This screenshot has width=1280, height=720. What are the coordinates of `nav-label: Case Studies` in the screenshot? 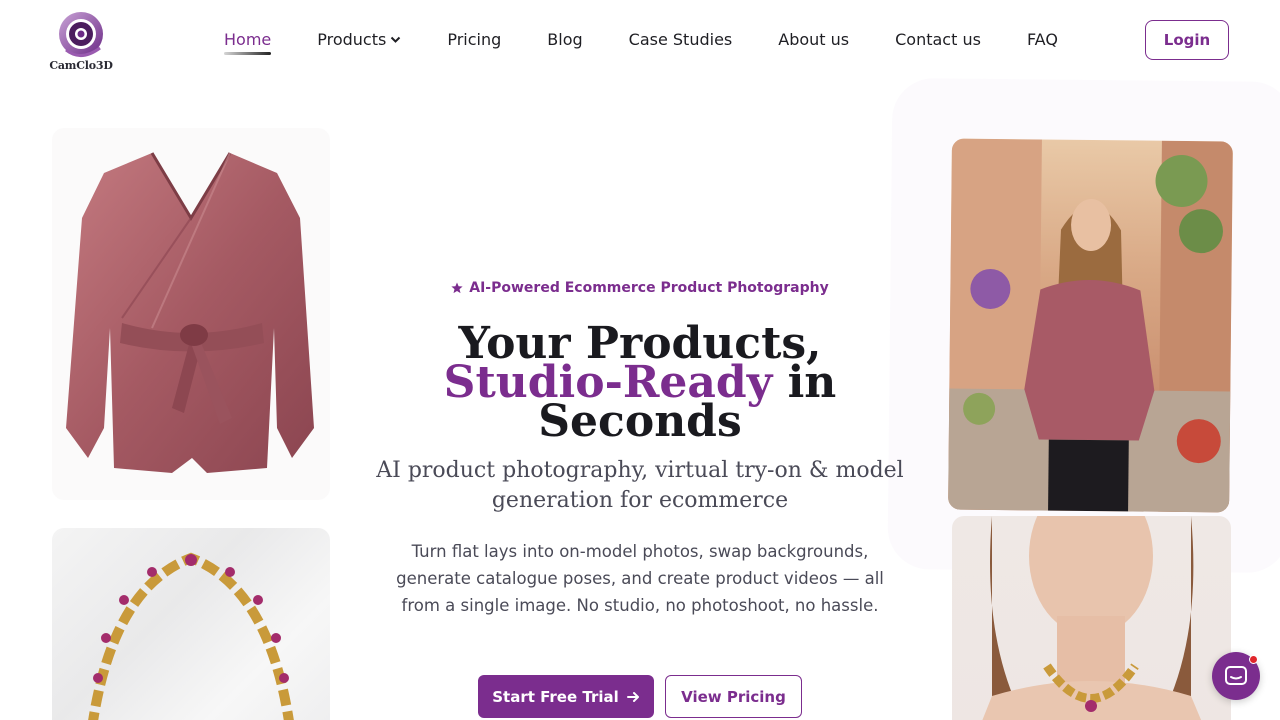 It's located at (680, 39).